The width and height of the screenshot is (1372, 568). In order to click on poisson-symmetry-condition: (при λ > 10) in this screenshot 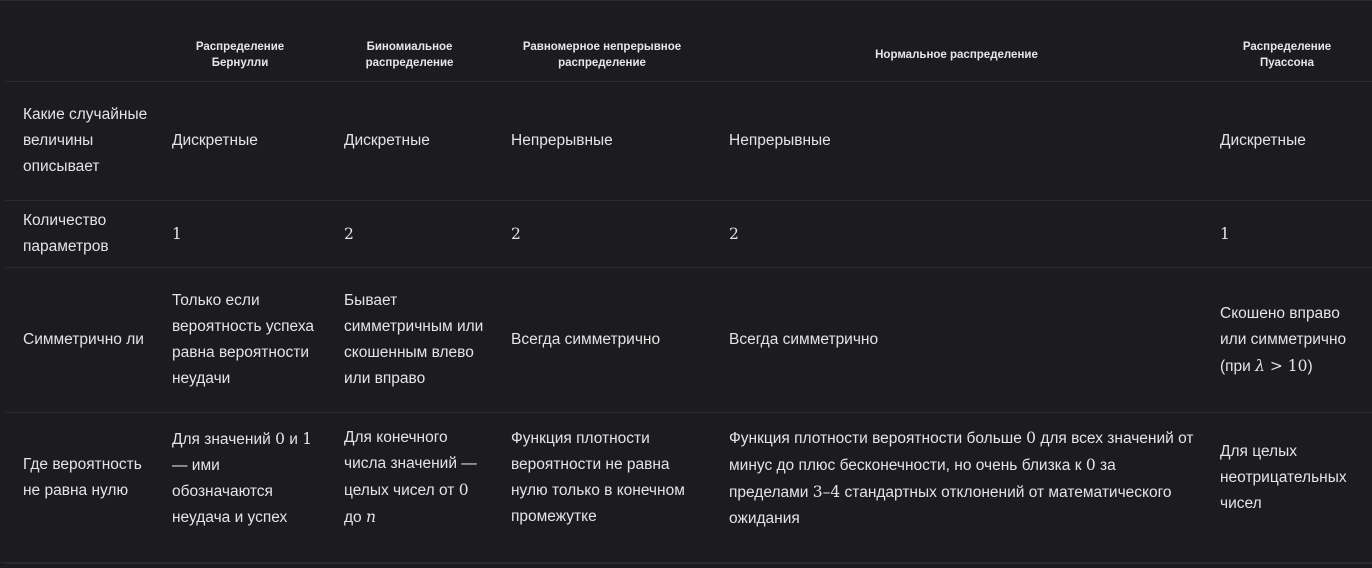, I will do `click(1266, 365)`.